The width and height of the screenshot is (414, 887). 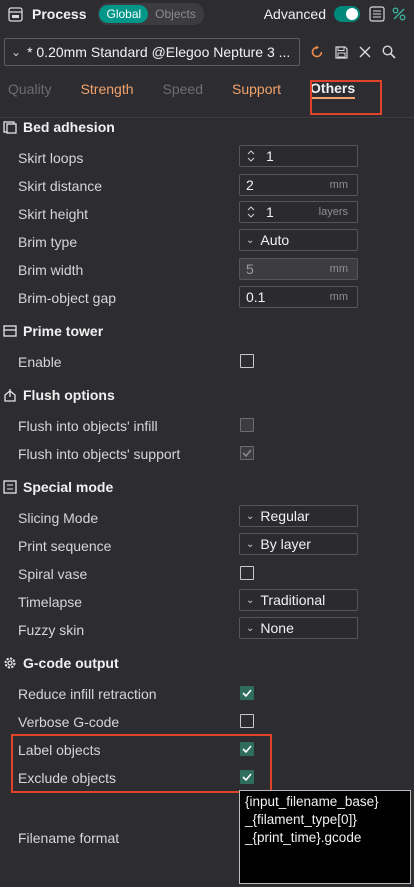 I want to click on section-prime-tower: Prime tower, so click(x=207, y=331).